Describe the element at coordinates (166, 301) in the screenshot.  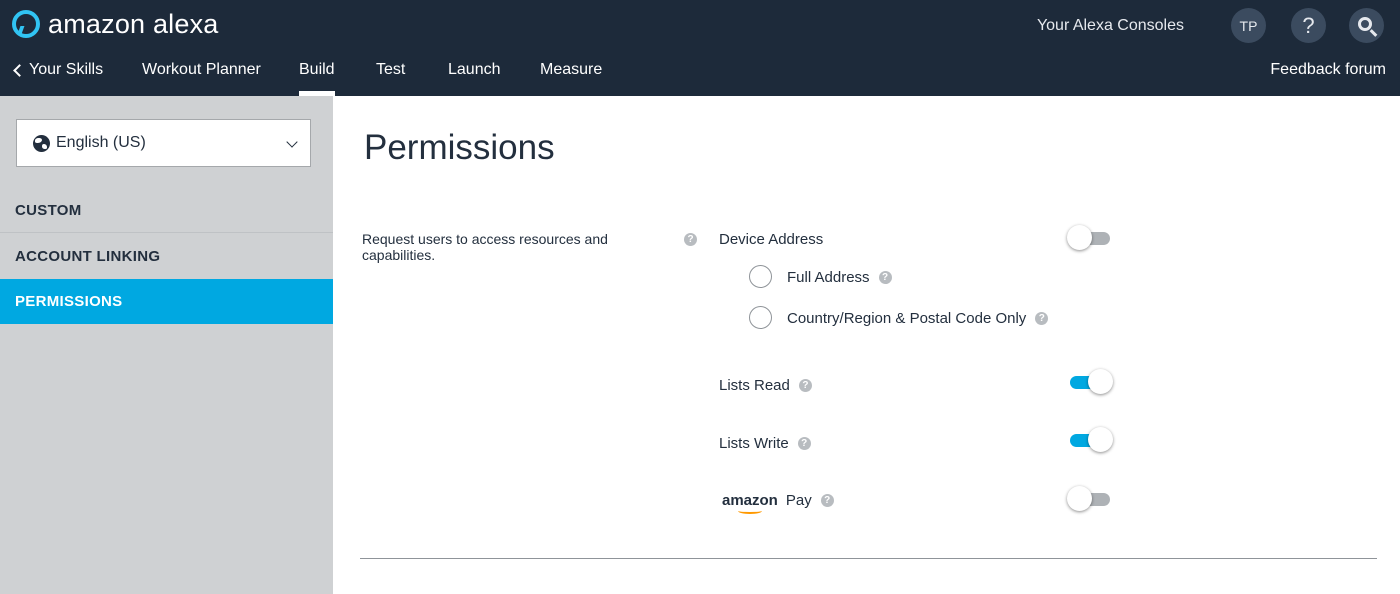
I see `sidebar-item-permissions: PERMISSIONS` at that location.